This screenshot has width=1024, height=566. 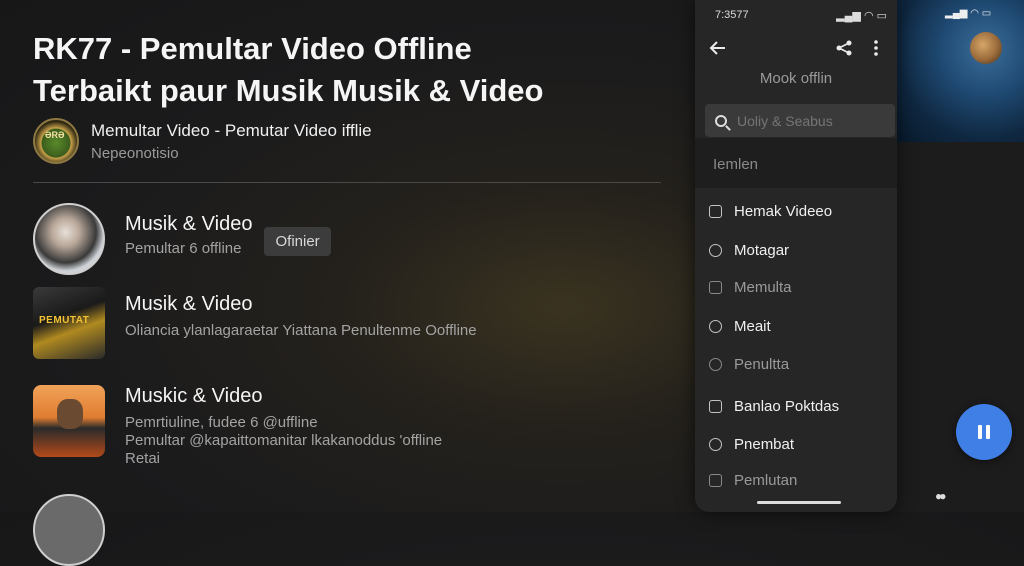 I want to click on menu-item-label: Hemak Videeo, so click(x=783, y=211).